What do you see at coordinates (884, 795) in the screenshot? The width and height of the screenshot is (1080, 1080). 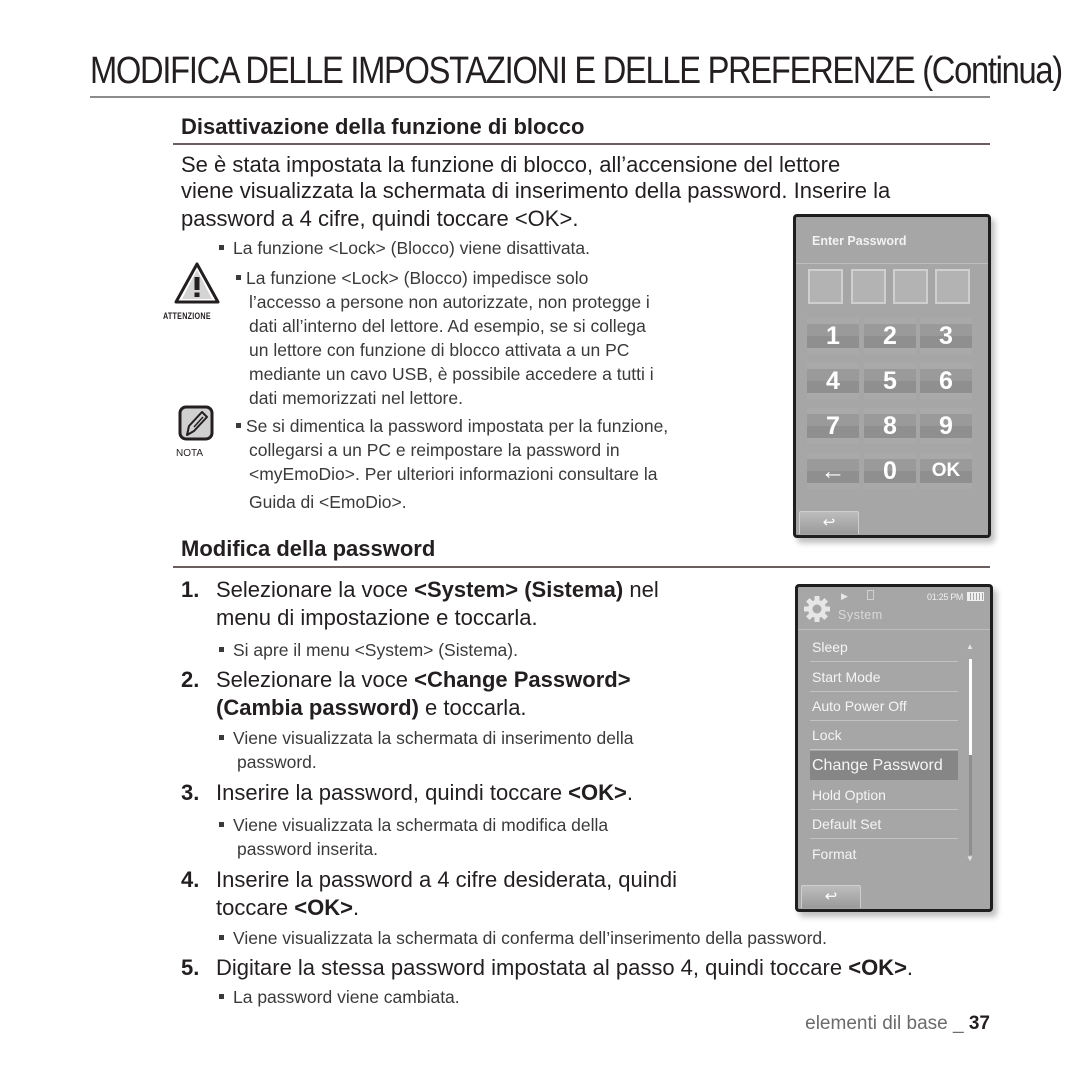 I see `menu-item-hold-option: Hold Option` at bounding box center [884, 795].